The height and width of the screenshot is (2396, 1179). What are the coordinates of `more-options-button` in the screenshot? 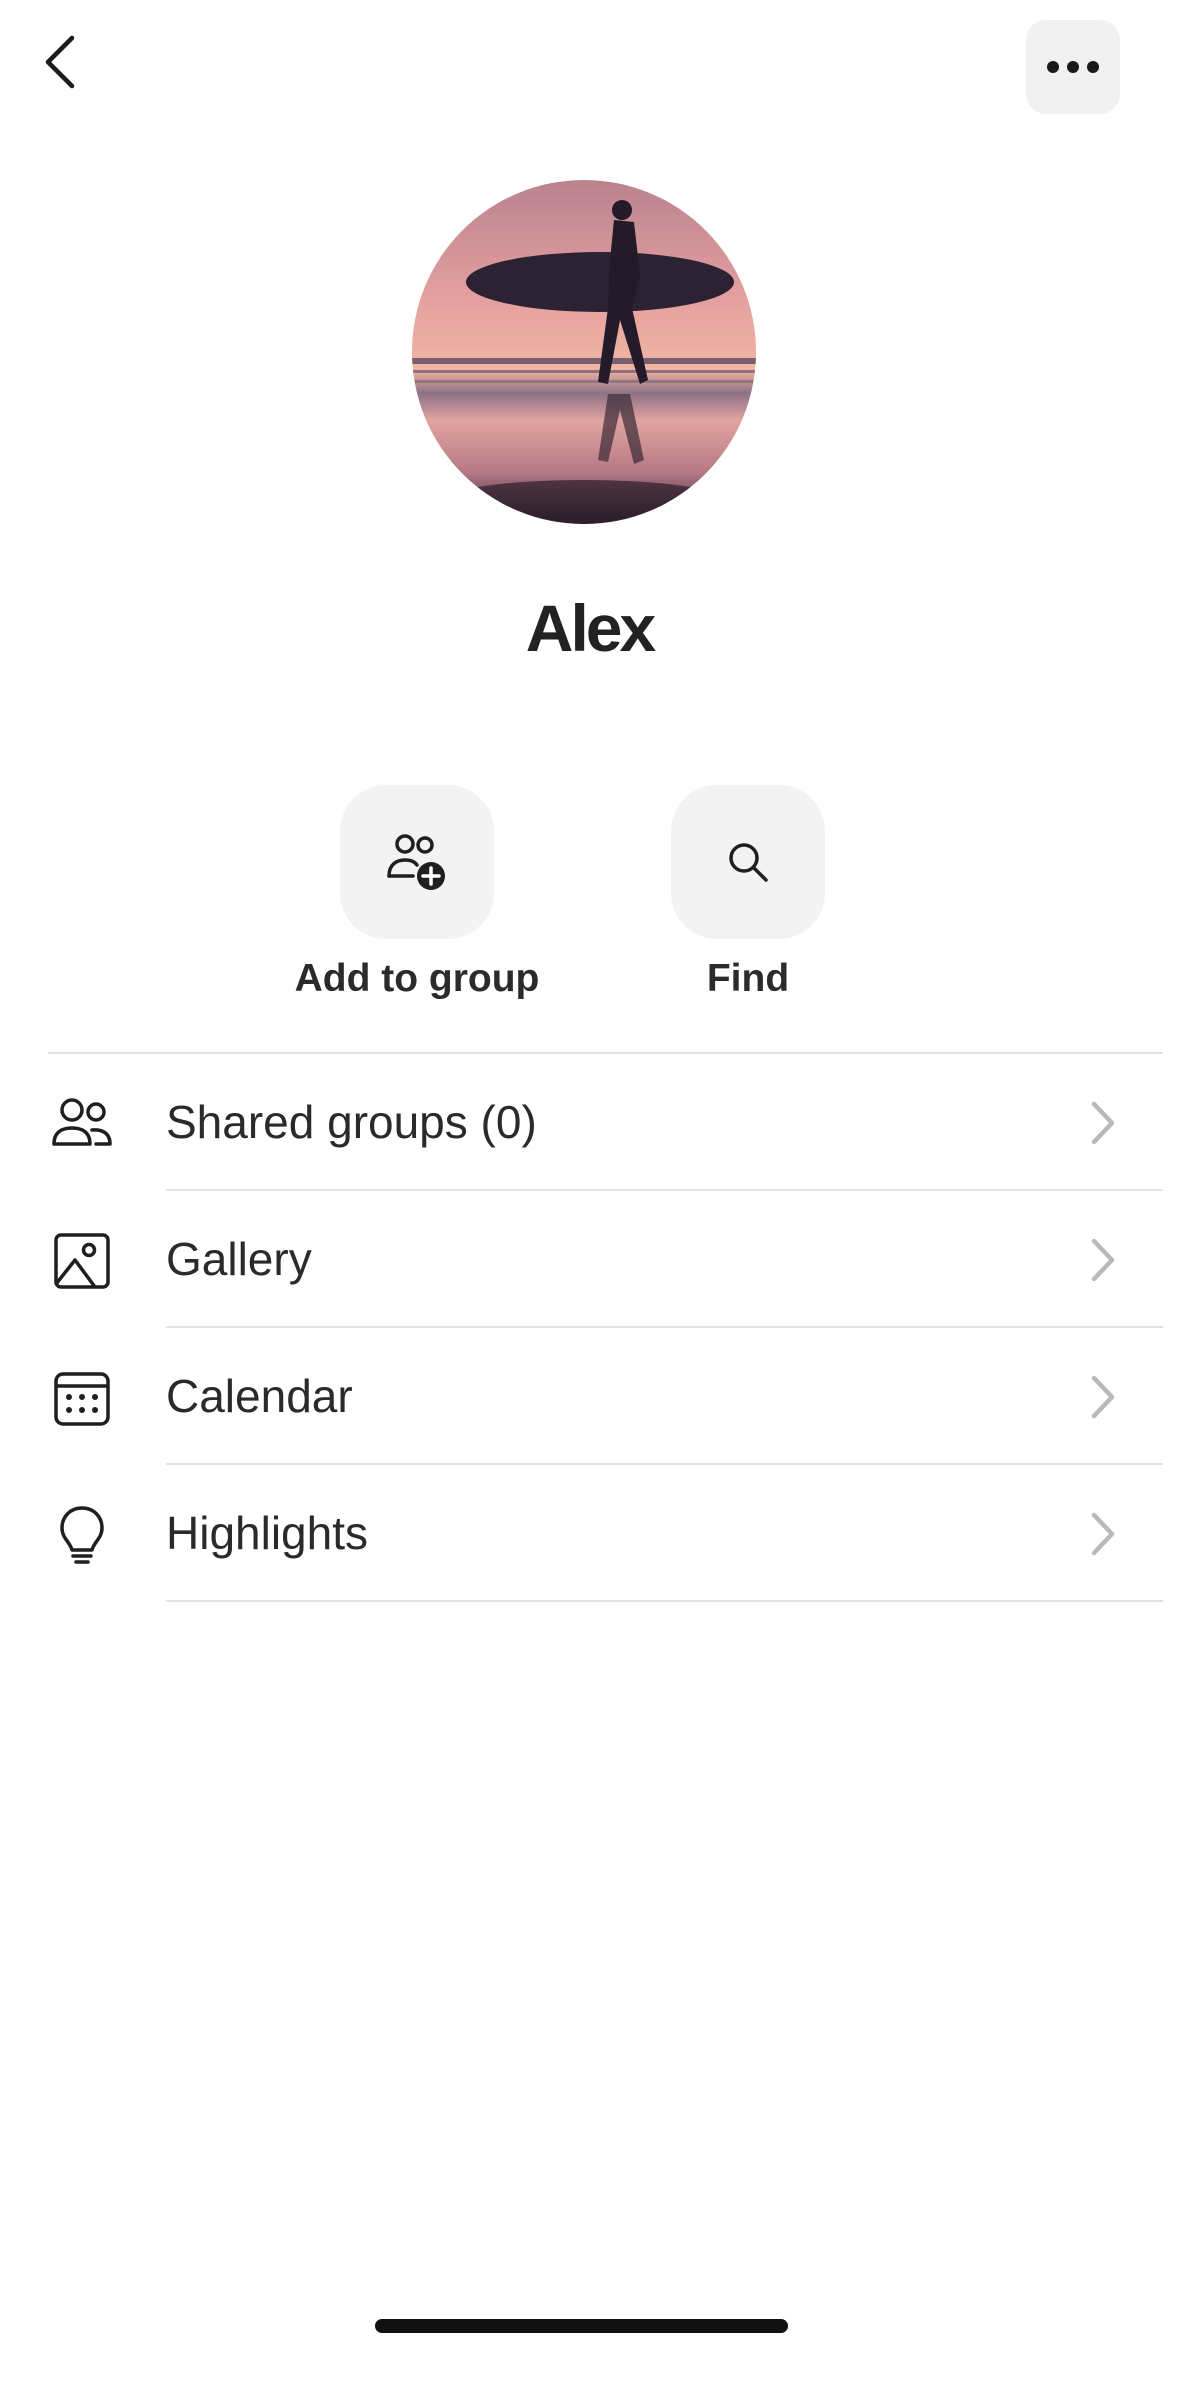 It's located at (1073, 67).